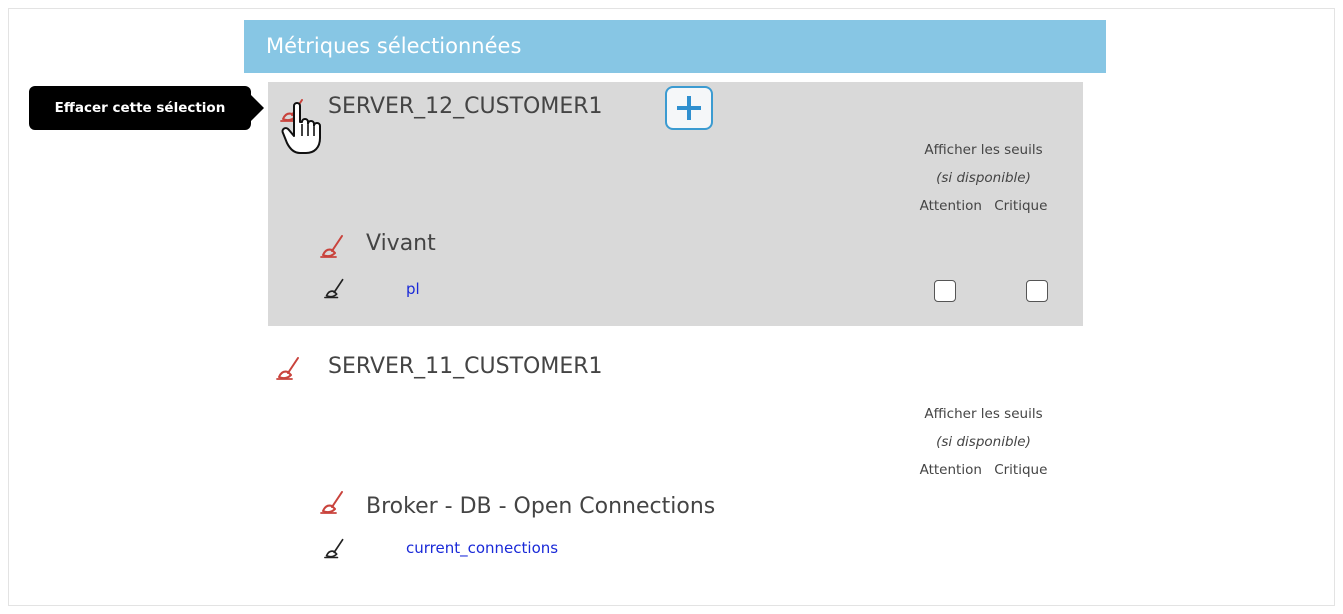 The width and height of the screenshot is (1343, 614). What do you see at coordinates (689, 108) in the screenshot?
I see `add-metric-button` at bounding box center [689, 108].